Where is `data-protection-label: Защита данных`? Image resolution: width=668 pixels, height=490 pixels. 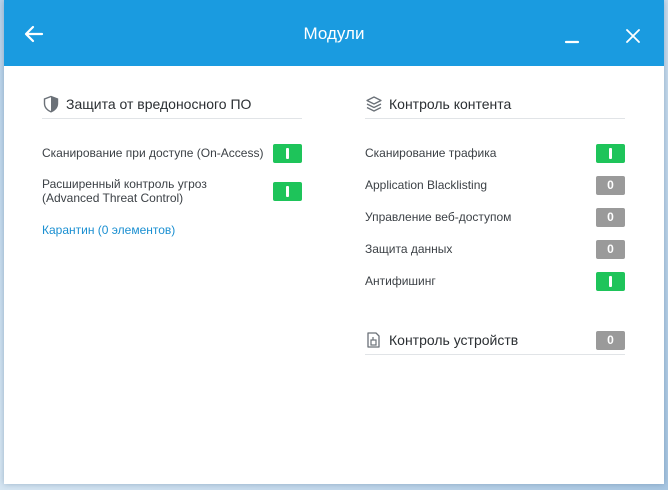
data-protection-label: Защита данных is located at coordinates (409, 249).